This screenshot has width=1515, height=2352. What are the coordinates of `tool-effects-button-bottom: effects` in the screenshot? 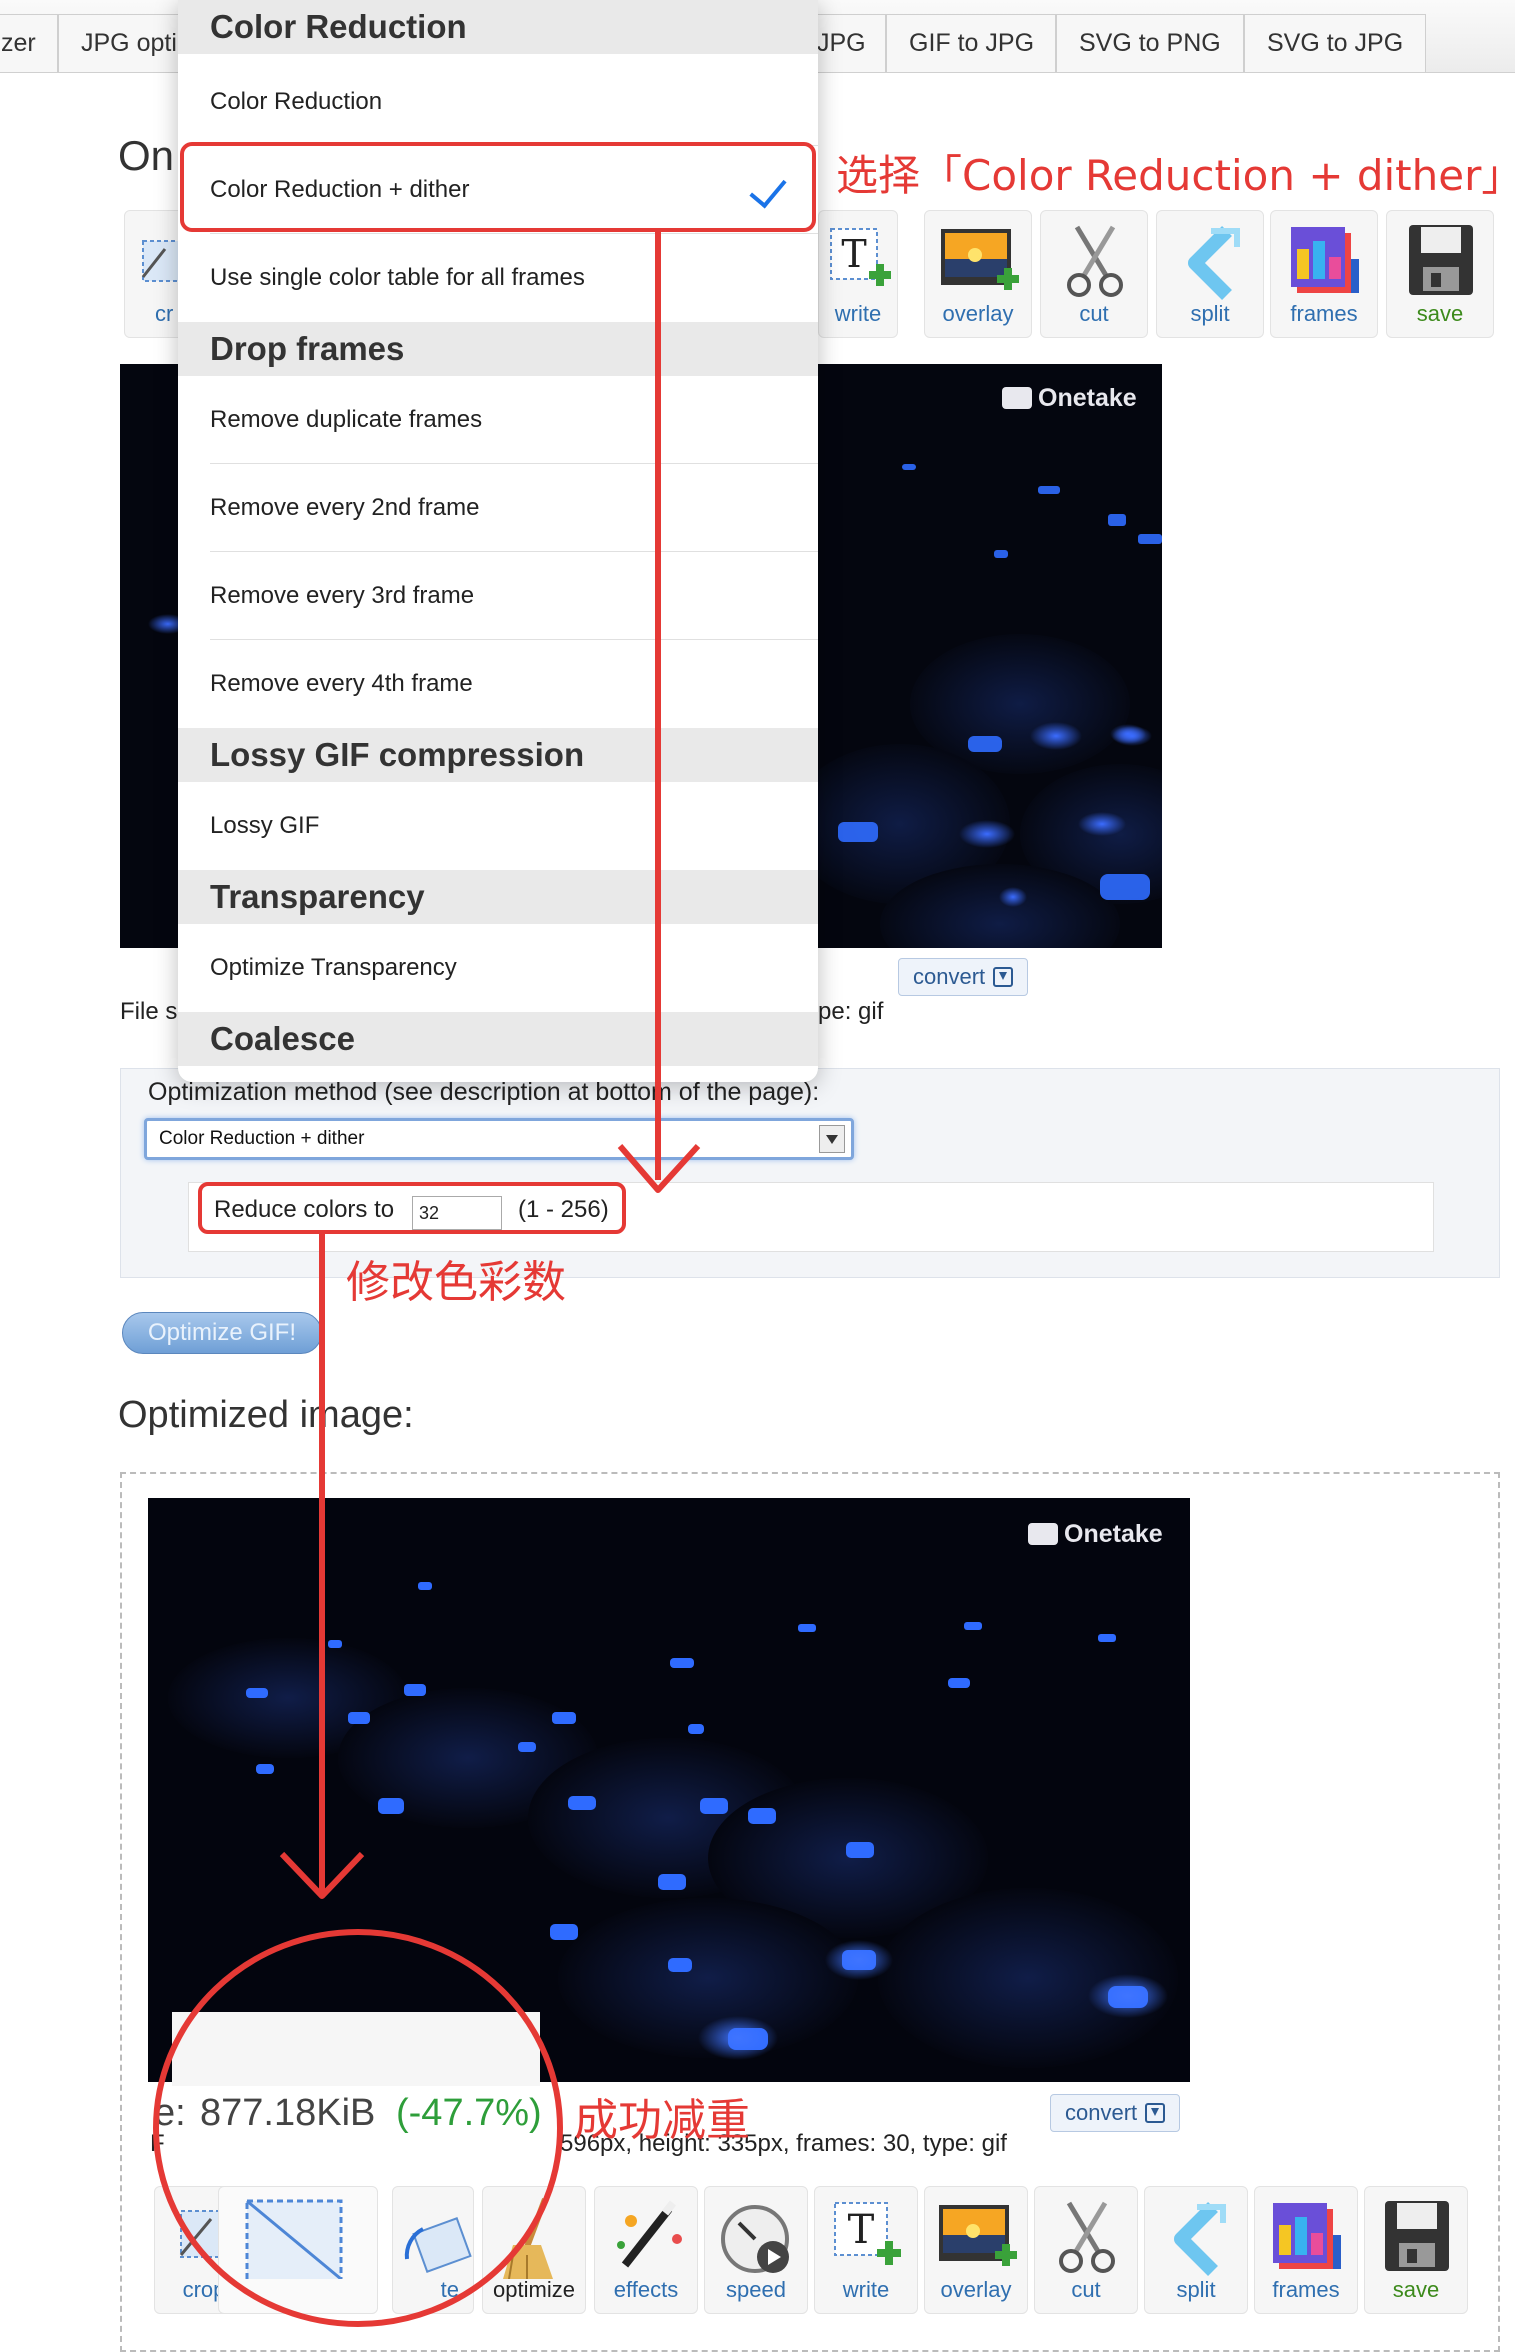 It's located at (646, 2250).